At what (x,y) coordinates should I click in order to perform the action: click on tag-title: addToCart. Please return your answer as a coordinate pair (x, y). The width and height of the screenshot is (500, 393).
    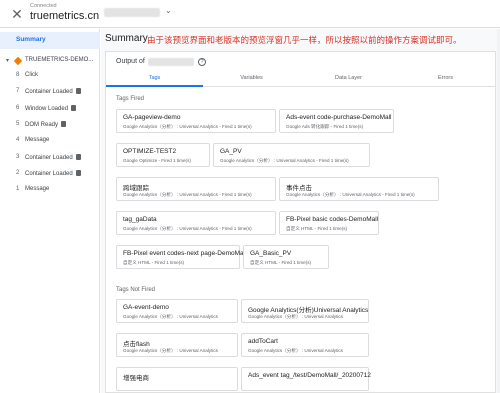
    Looking at the image, I should click on (263, 341).